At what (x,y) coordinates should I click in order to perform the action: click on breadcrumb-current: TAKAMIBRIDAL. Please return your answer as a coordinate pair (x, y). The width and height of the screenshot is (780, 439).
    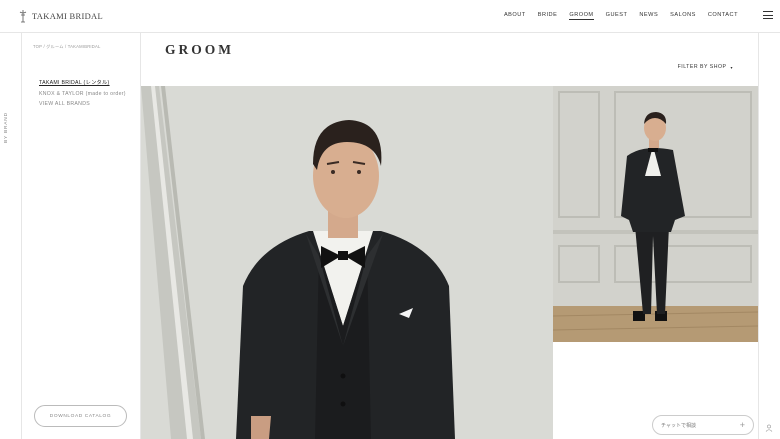
    Looking at the image, I should click on (84, 46).